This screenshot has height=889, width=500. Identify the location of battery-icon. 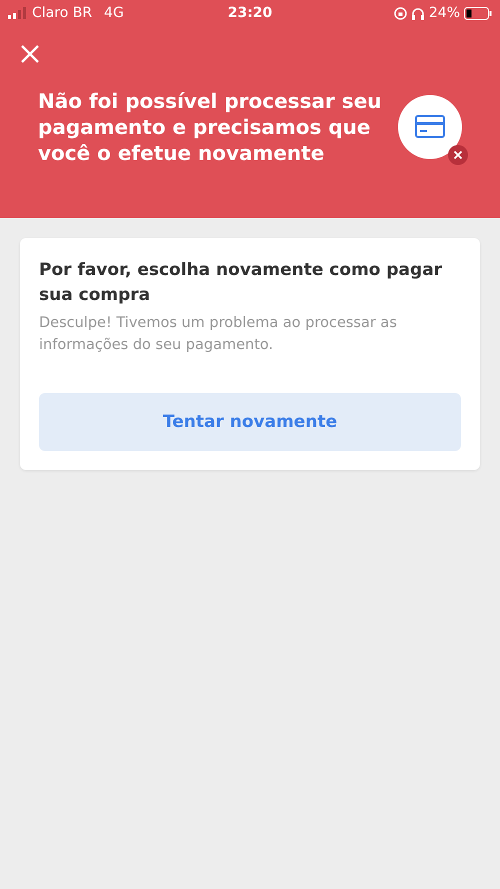
(478, 13).